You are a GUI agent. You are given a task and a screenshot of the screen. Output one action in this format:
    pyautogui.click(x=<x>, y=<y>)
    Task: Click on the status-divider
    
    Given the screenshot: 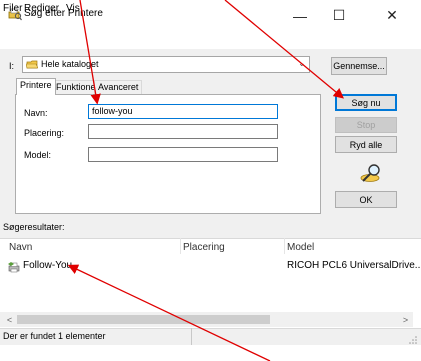 What is the action you would take?
    pyautogui.click(x=191, y=336)
    